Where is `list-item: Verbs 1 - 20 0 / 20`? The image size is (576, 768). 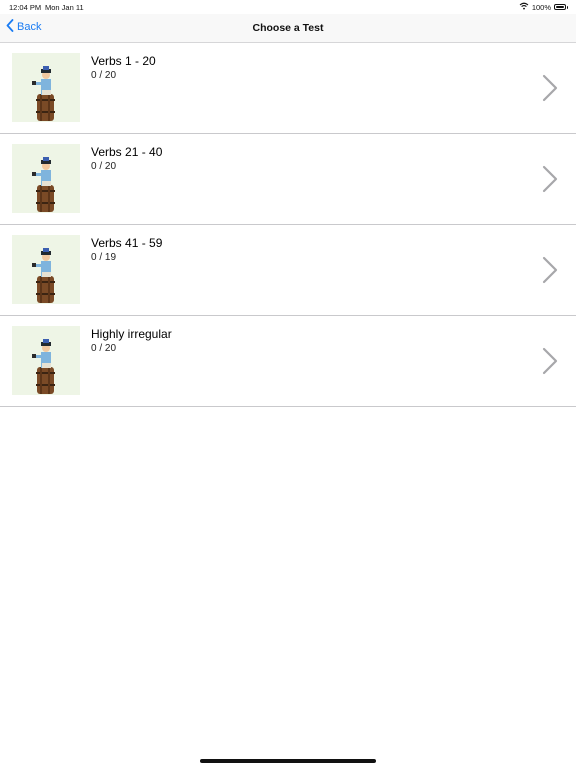 list-item: Verbs 1 - 20 0 / 20 is located at coordinates (288, 88).